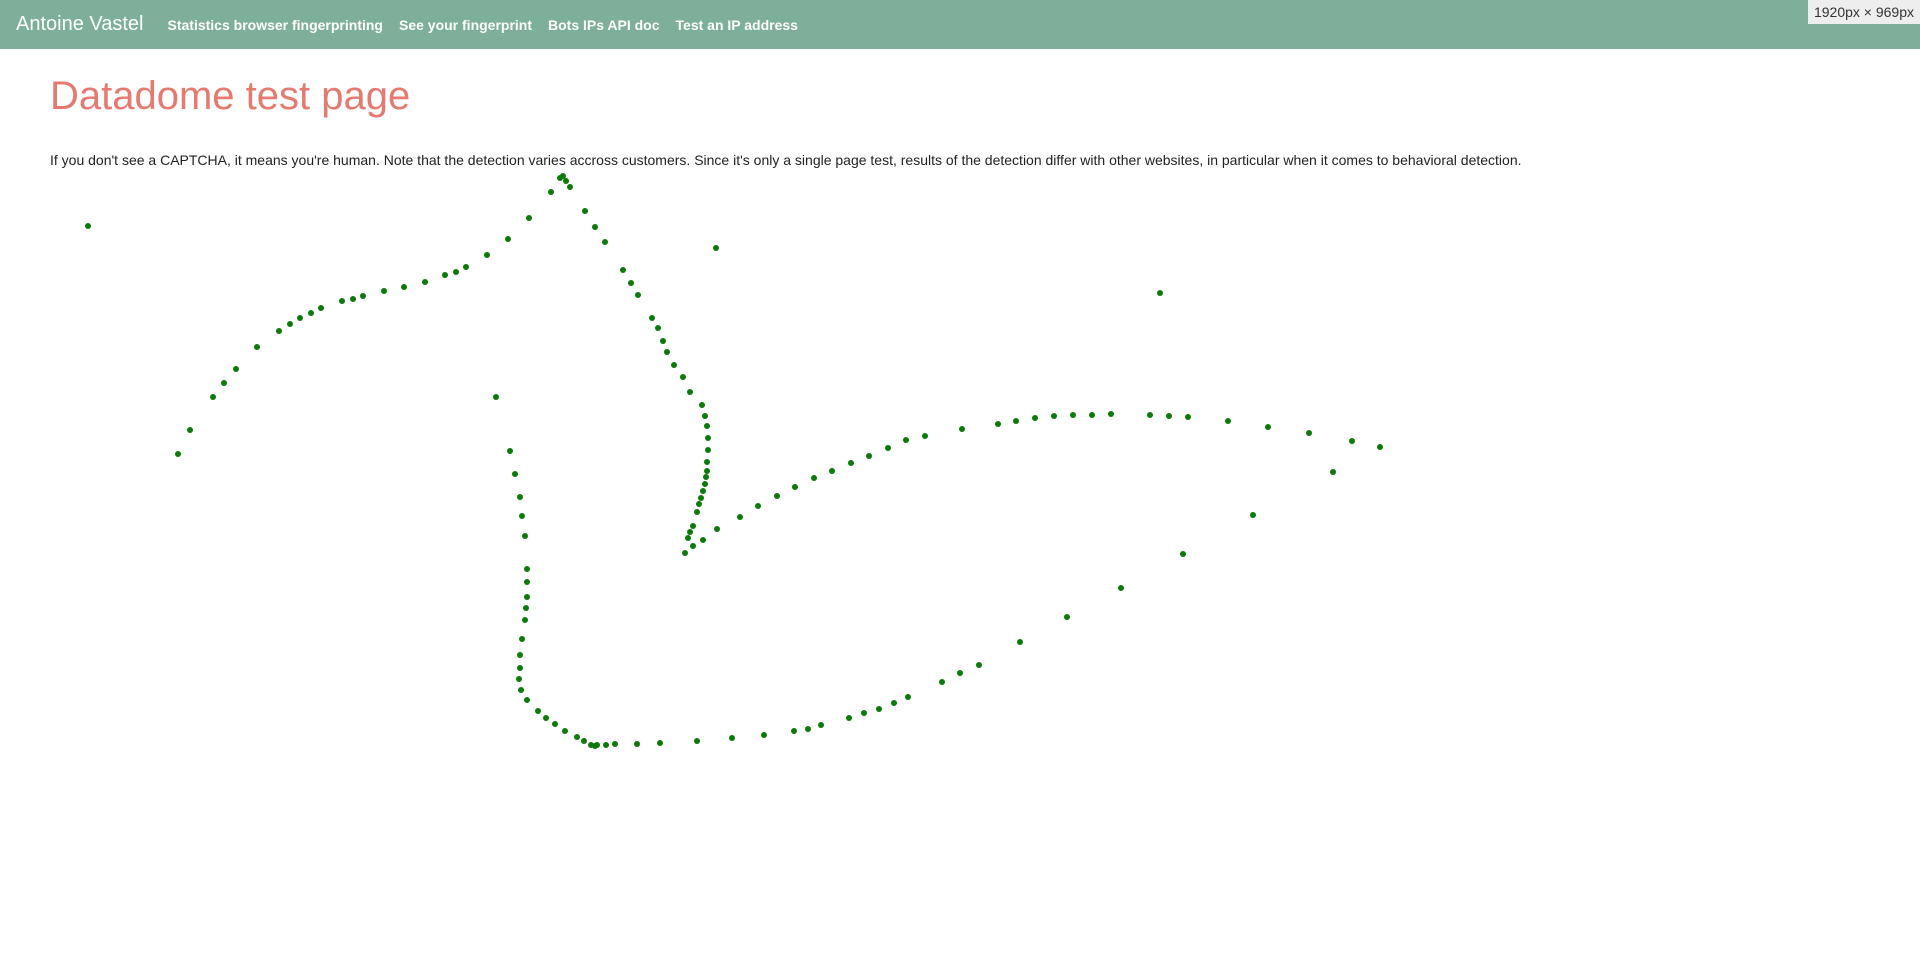 The image size is (1920, 969). I want to click on nav-link-bots-ips-api: Bots IPs API doc, so click(604, 25).